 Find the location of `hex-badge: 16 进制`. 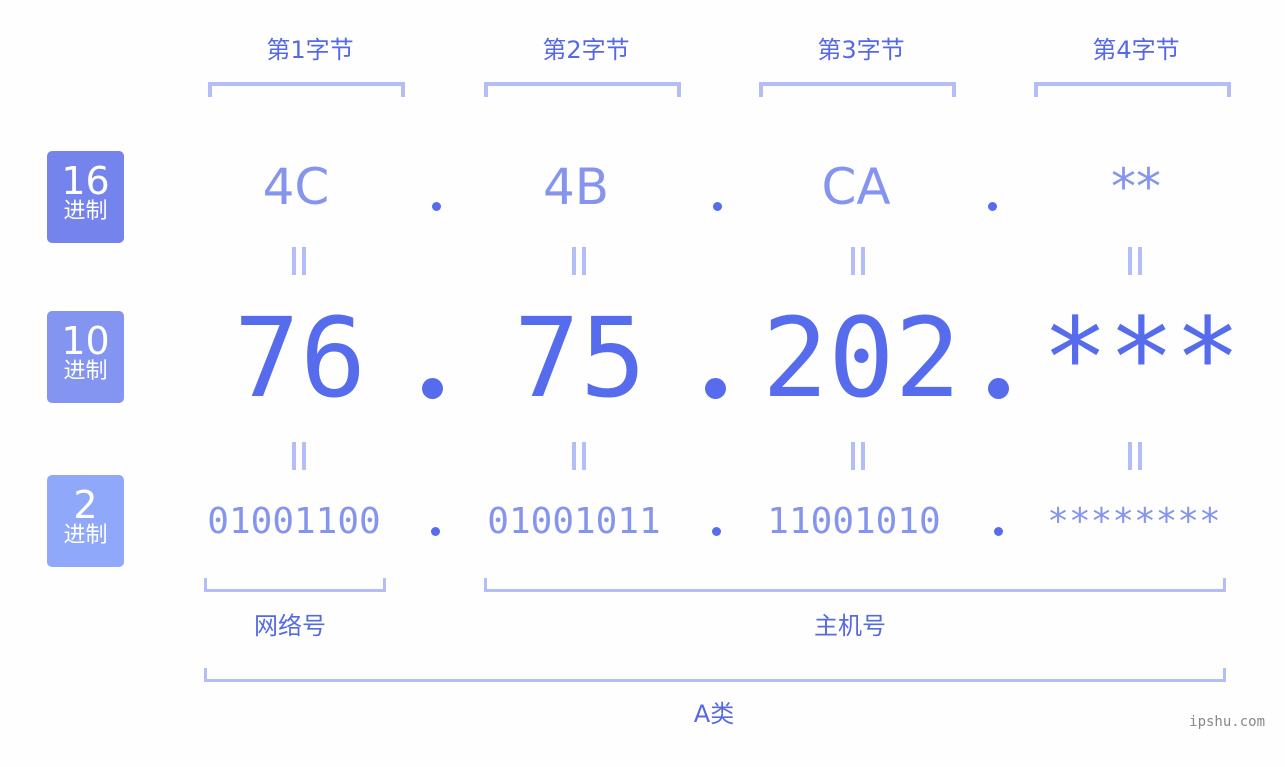

hex-badge: 16 进制 is located at coordinates (85, 197).